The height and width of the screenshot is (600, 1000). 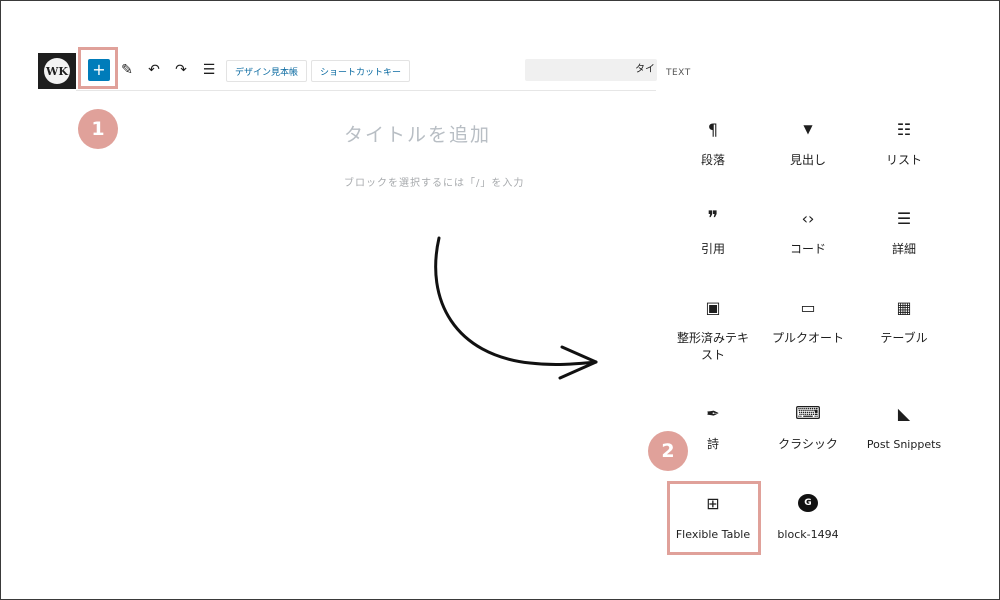 I want to click on gutenberg-g-badge: G, so click(x=808, y=503).